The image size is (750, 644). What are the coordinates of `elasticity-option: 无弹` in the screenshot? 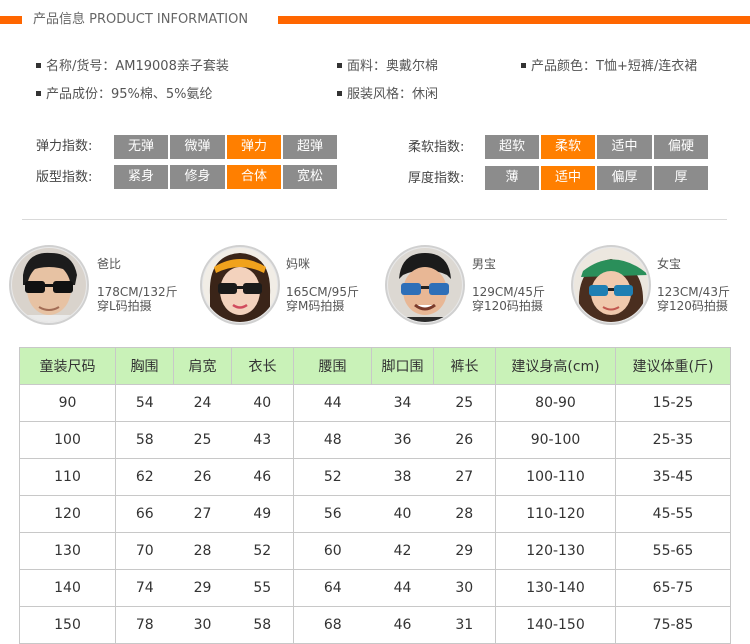 It's located at (141, 147).